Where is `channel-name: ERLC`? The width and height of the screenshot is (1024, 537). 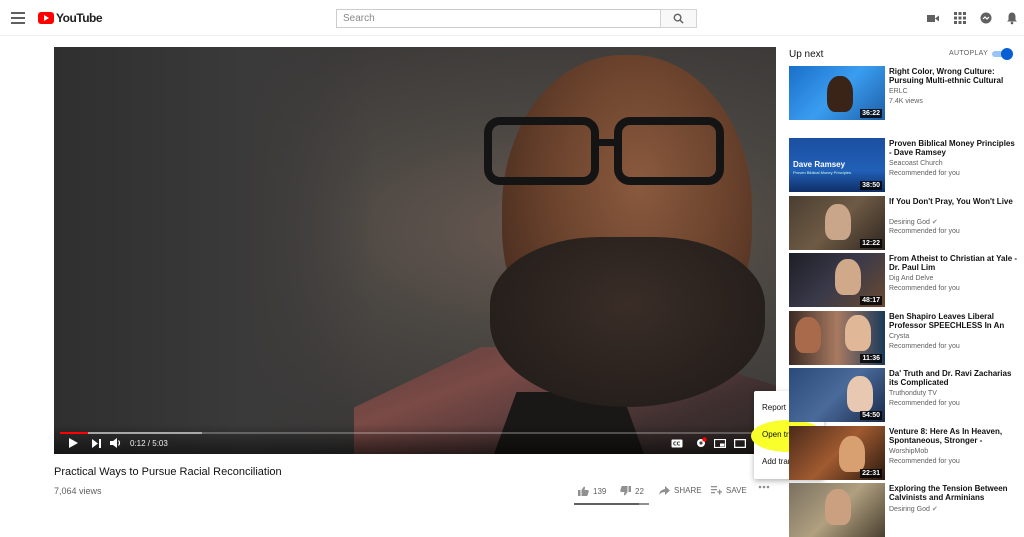 channel-name: ERLC is located at coordinates (898, 91).